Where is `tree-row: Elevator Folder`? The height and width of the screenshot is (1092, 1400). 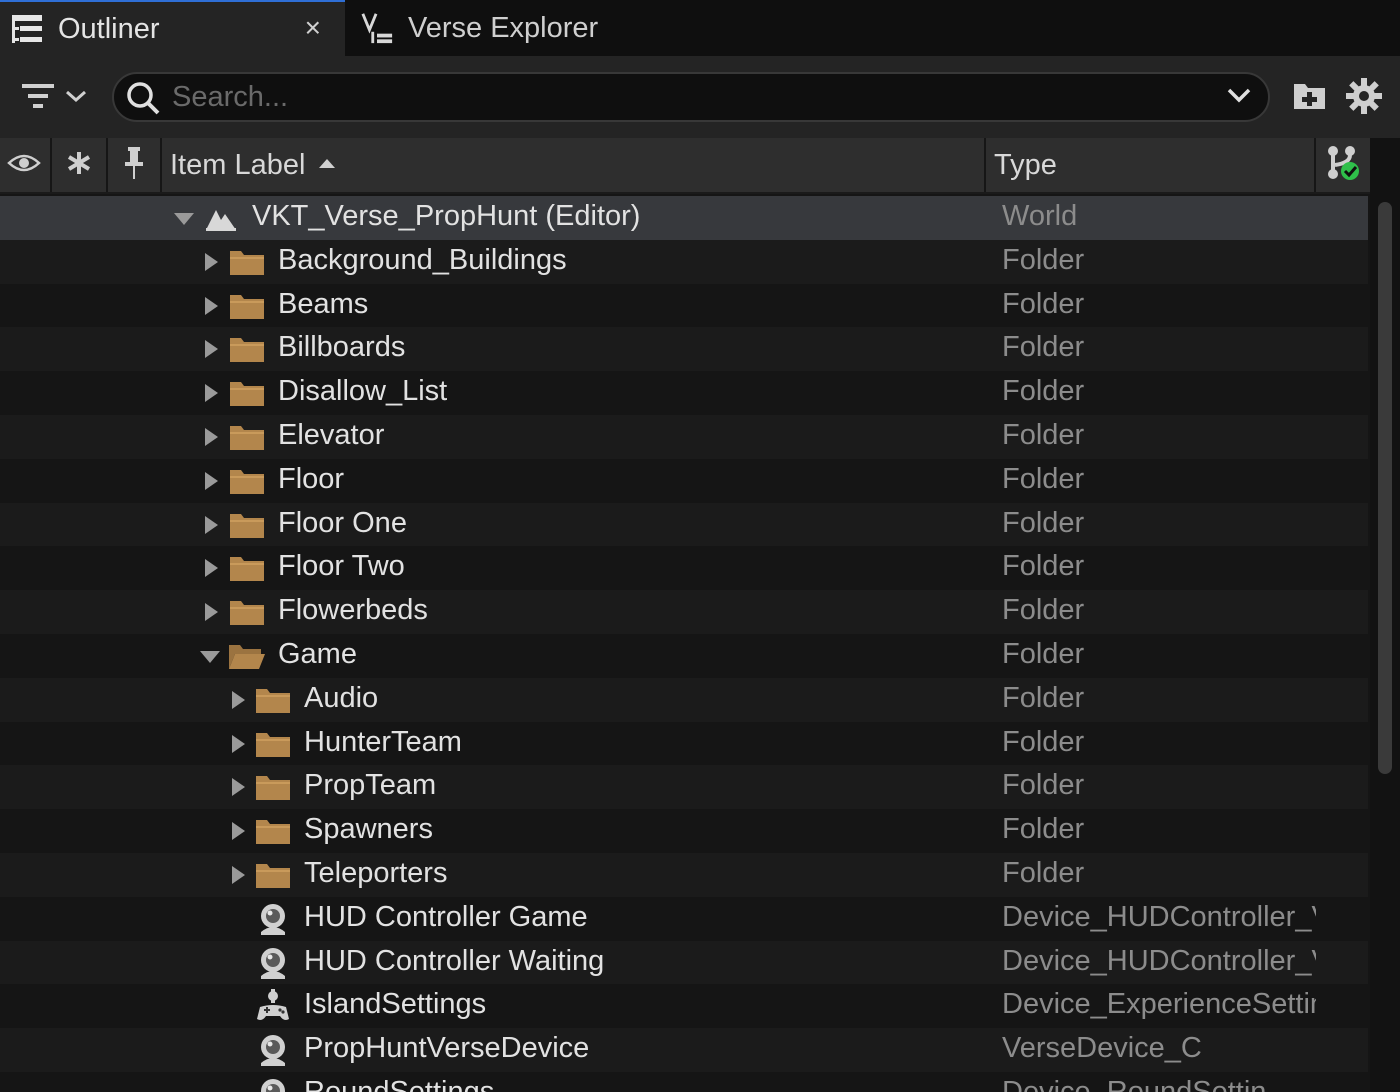
tree-row: Elevator Folder is located at coordinates (684, 436).